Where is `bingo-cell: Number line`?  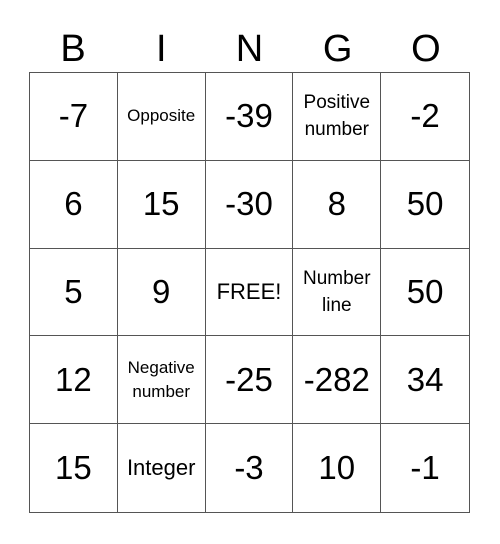 bingo-cell: Number line is located at coordinates (337, 292).